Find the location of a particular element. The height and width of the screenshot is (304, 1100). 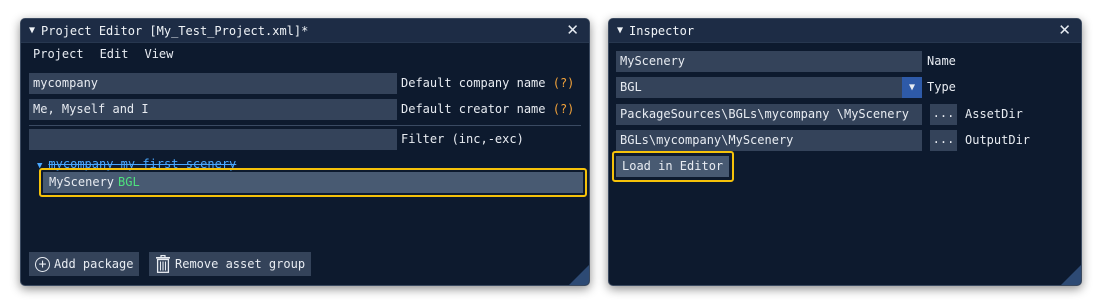

filter-label: Filter (inc,-exc) is located at coordinates (462, 139).